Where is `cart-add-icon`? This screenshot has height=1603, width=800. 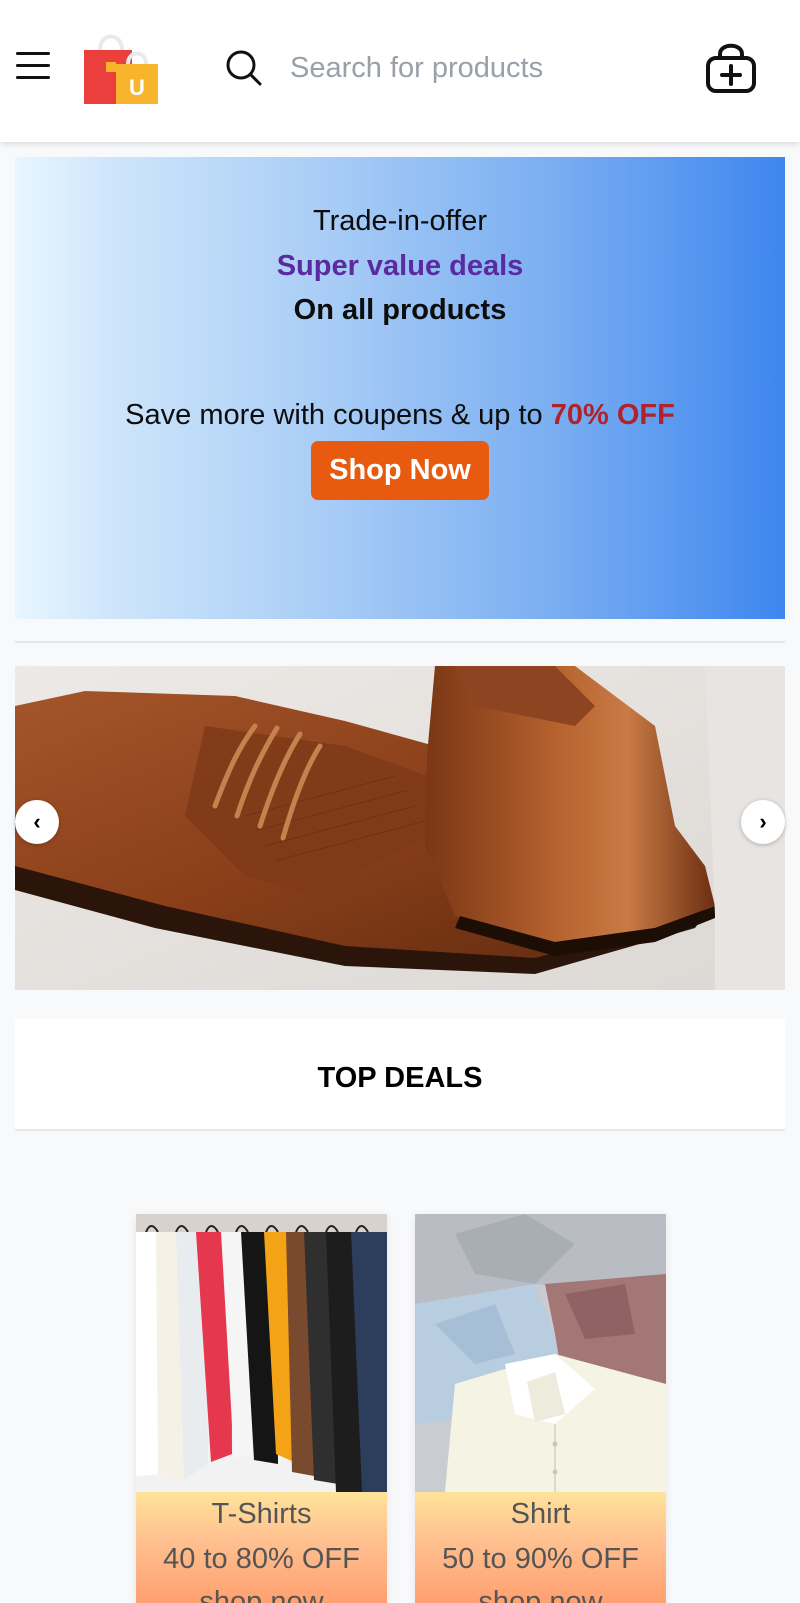
cart-add-icon is located at coordinates (731, 68).